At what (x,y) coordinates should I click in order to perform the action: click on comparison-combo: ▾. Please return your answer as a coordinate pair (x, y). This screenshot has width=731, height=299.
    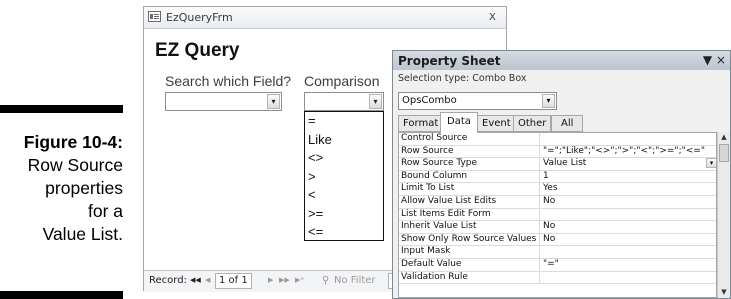
    Looking at the image, I should click on (344, 101).